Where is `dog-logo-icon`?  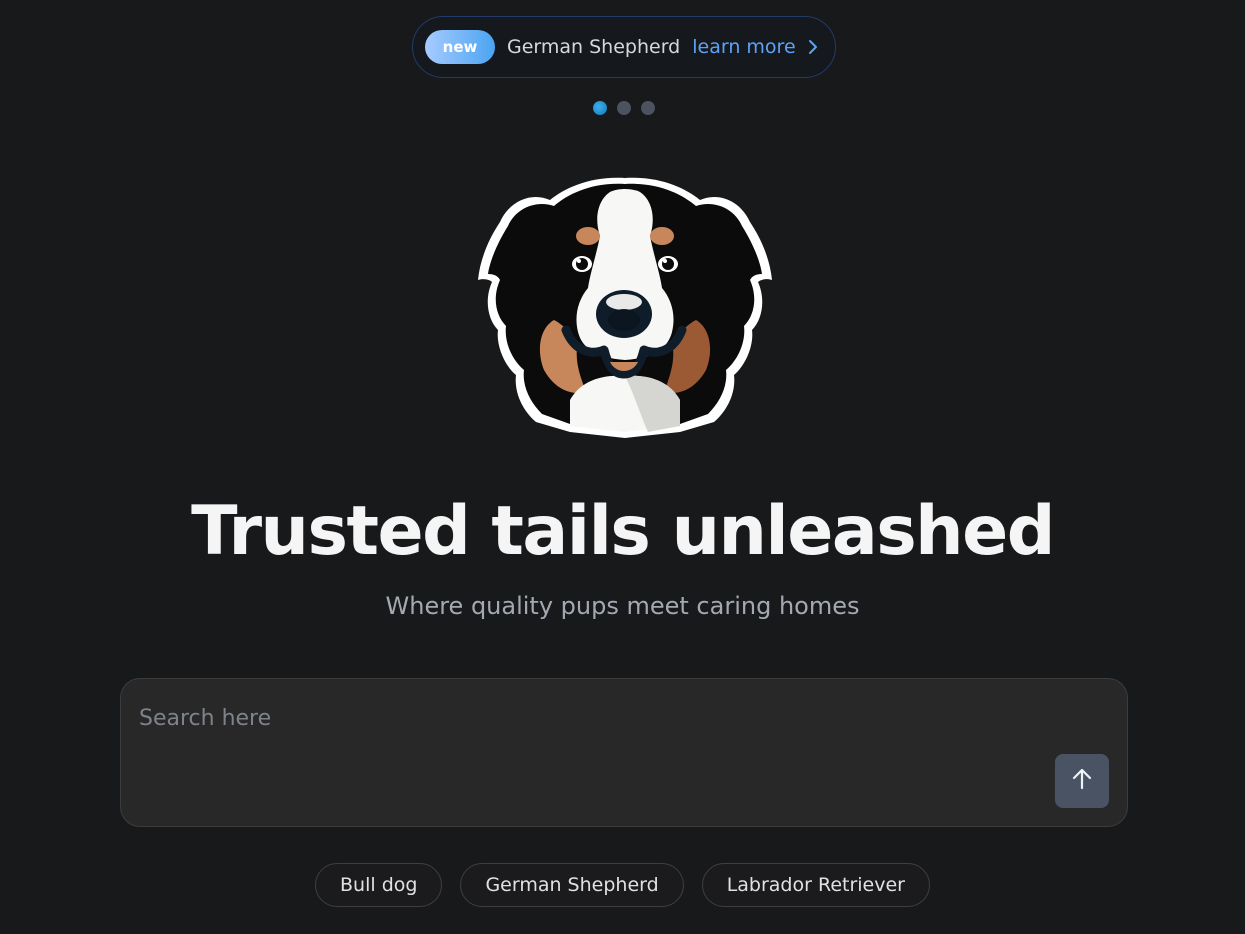
dog-logo-icon is located at coordinates (625, 306).